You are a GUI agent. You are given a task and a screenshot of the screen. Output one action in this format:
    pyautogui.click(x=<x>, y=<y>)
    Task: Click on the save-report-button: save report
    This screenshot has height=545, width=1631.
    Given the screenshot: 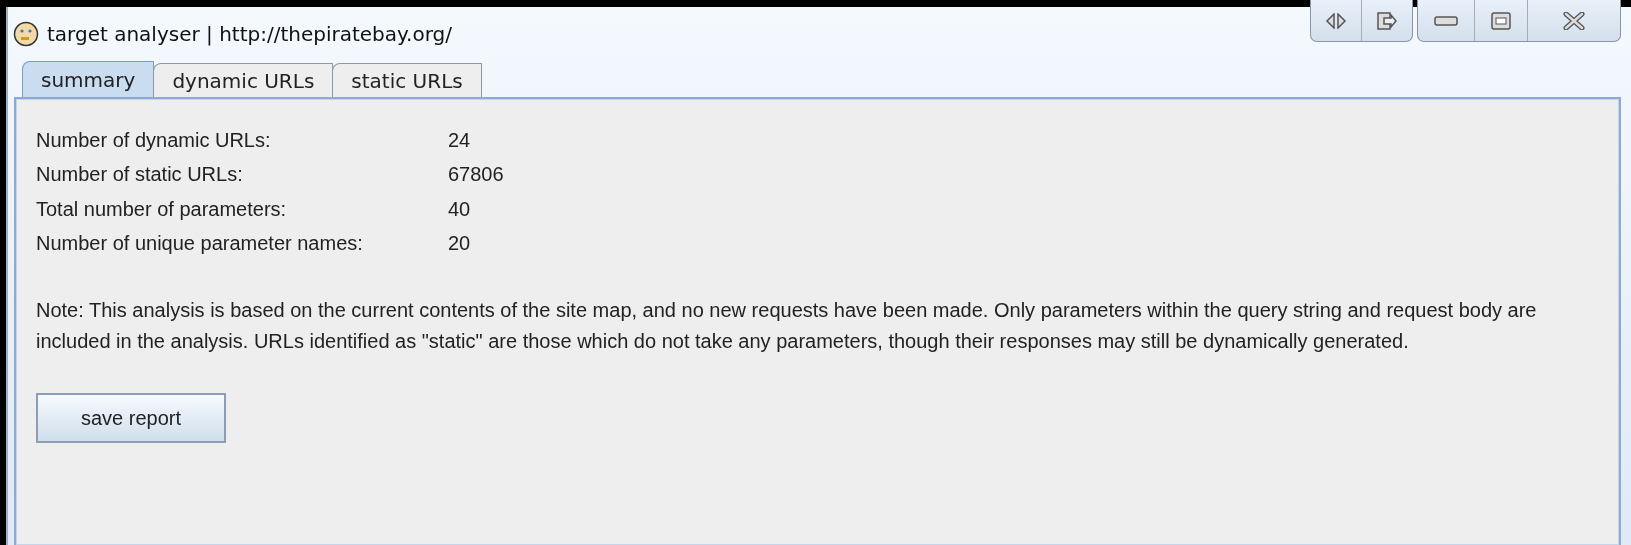 What is the action you would take?
    pyautogui.click(x=131, y=418)
    